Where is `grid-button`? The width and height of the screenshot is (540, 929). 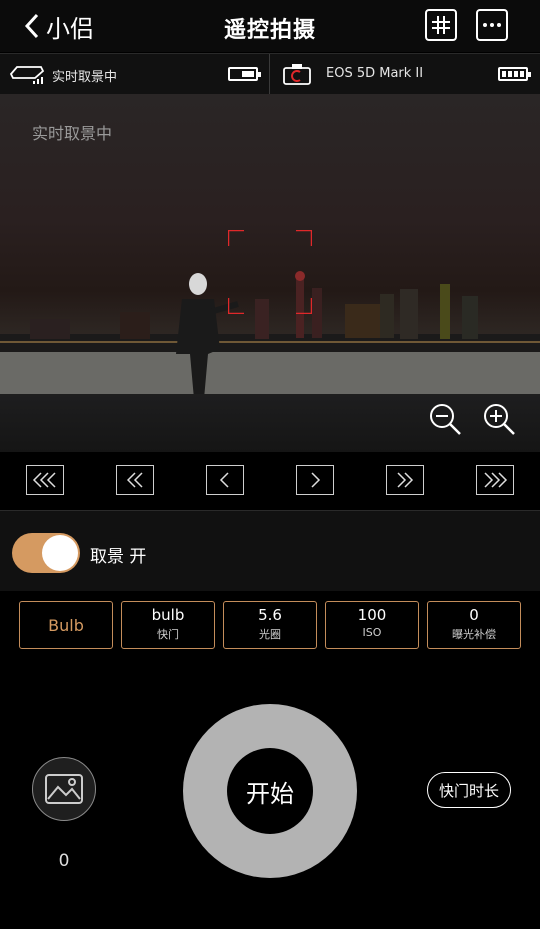
grid-button is located at coordinates (441, 25).